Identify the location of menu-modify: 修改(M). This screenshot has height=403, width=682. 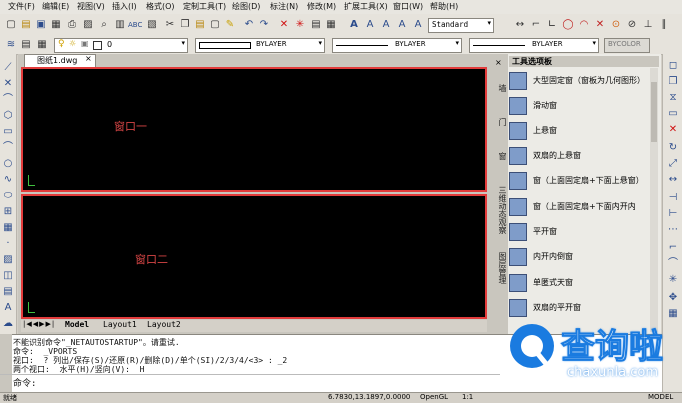
(321, 6).